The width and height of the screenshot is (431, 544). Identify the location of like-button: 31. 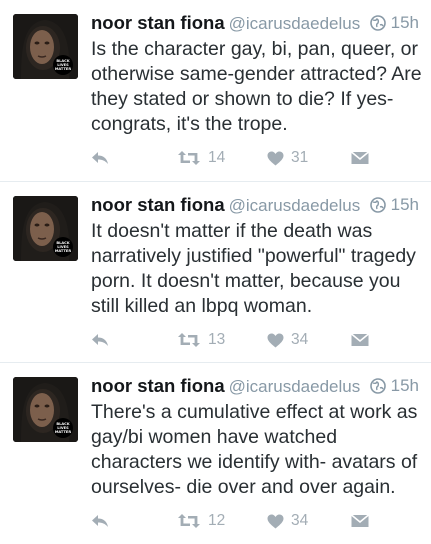
(287, 158).